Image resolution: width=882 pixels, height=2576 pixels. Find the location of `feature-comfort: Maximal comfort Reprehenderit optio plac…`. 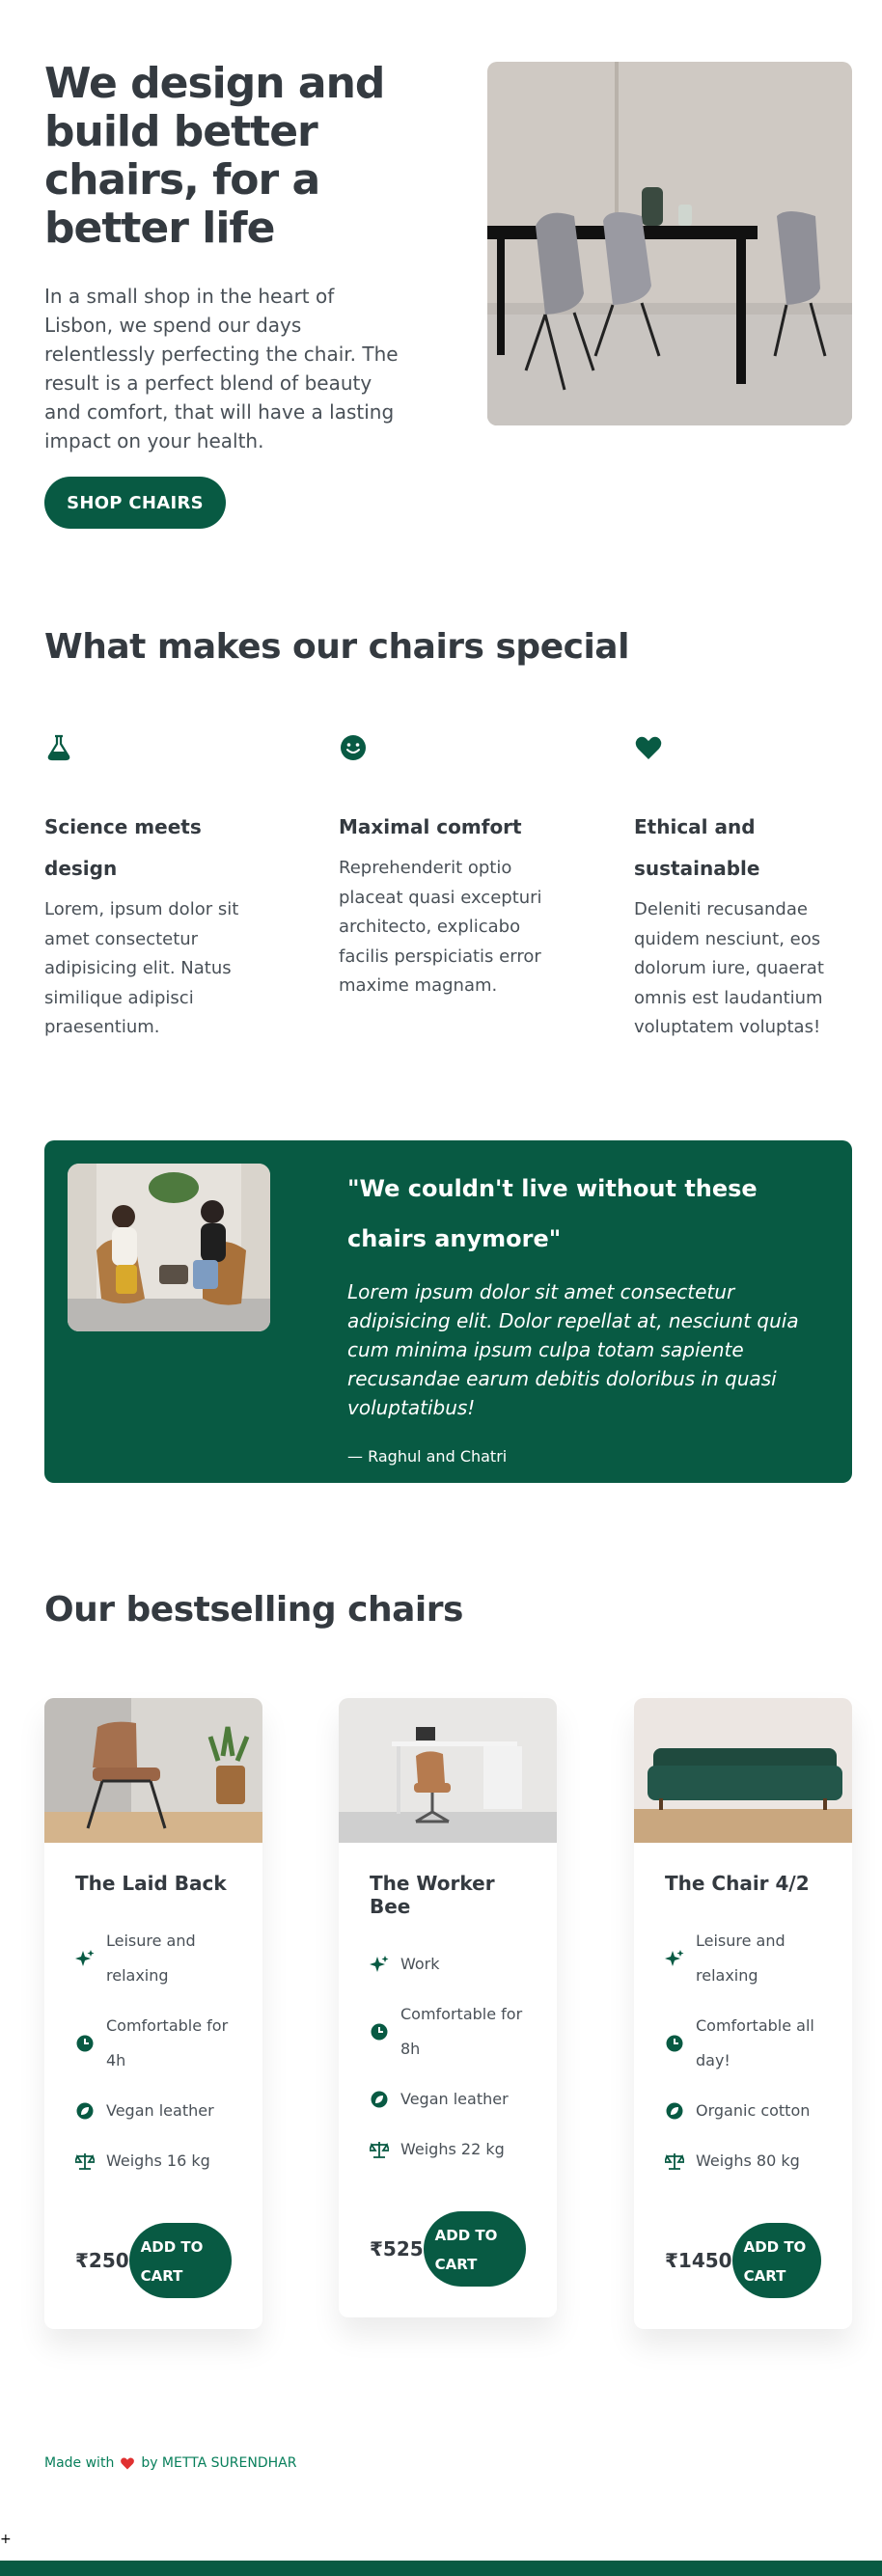

feature-comfort: Maximal comfort Reprehenderit optio plac… is located at coordinates (450, 867).